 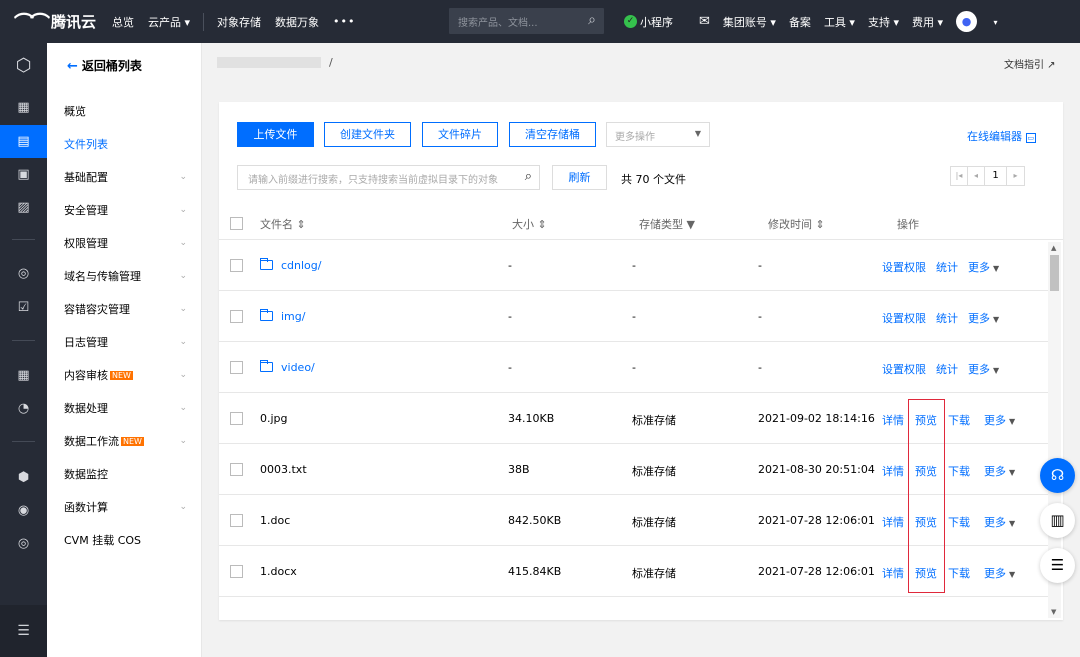 I want to click on cube-icon: ⬡, so click(x=23, y=65).